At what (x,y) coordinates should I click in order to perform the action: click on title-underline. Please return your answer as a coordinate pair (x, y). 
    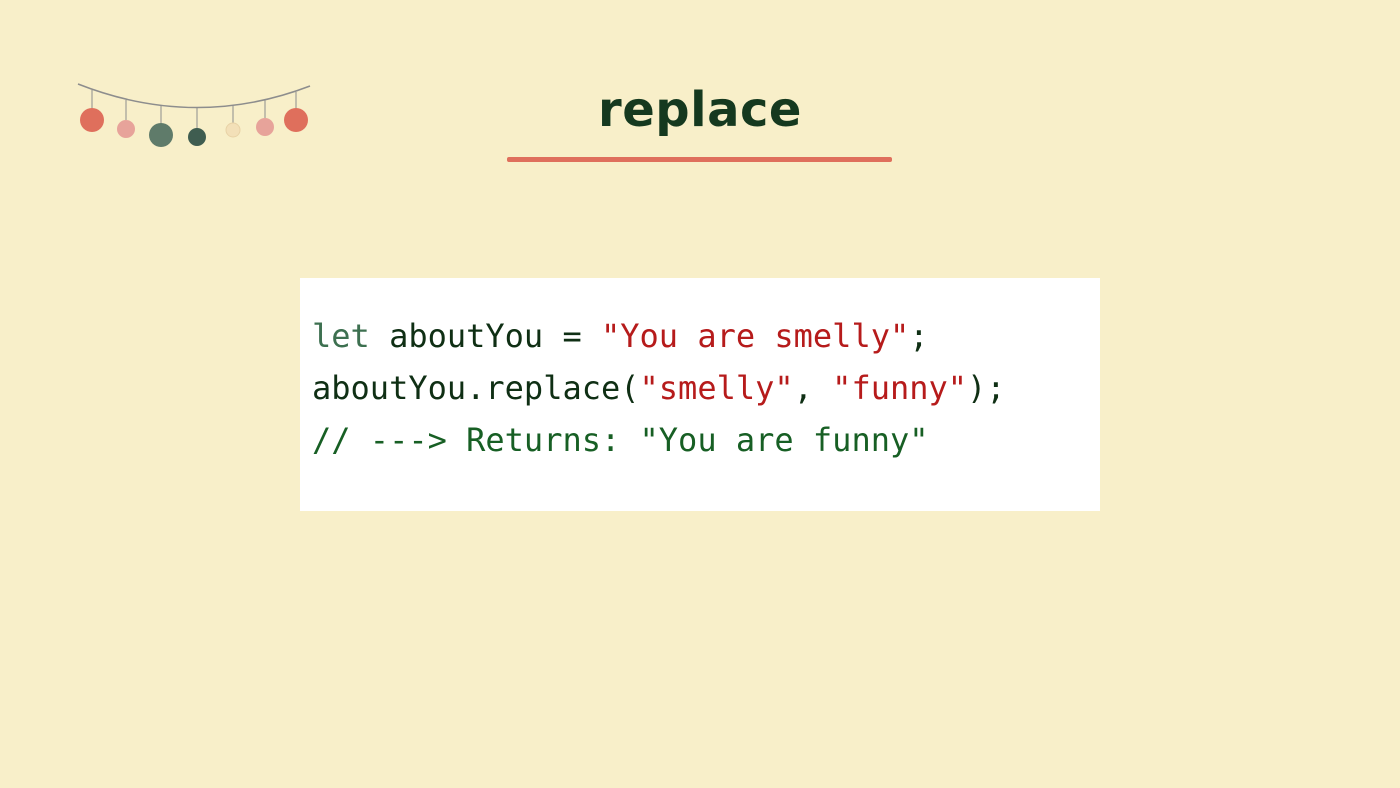
    Looking at the image, I should click on (699, 159).